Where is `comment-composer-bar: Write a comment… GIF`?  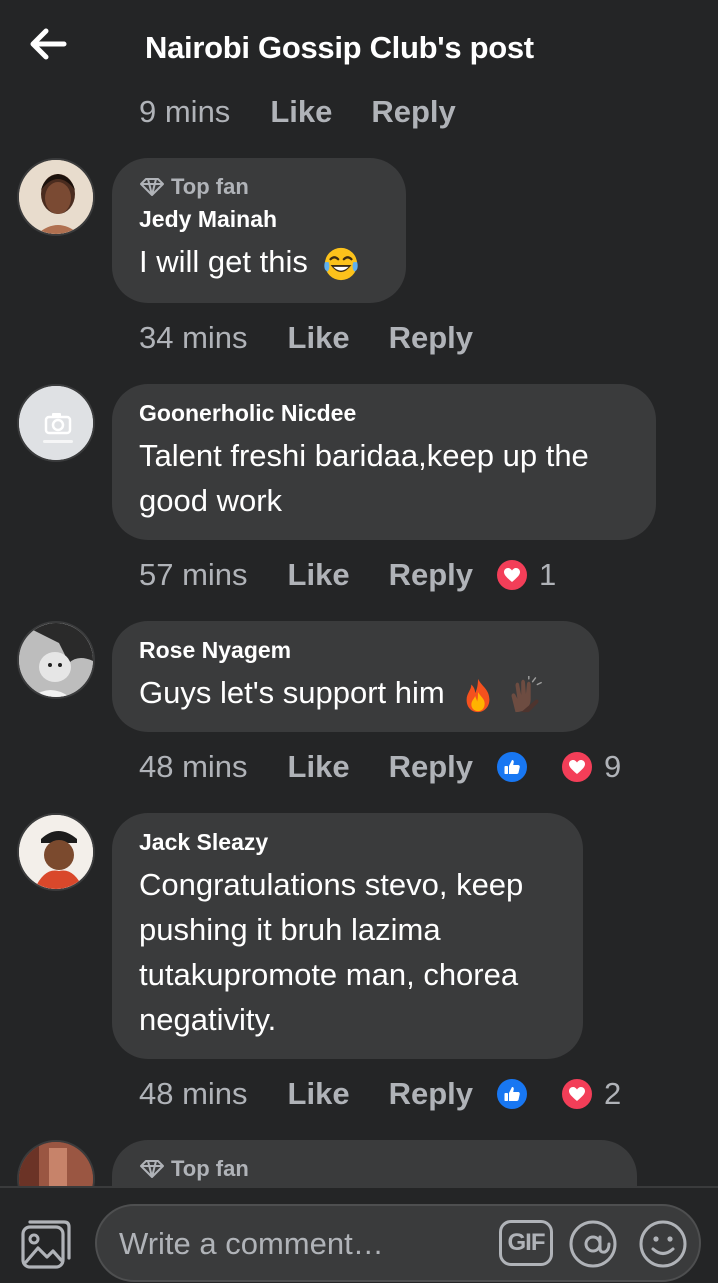 comment-composer-bar: Write a comment… GIF is located at coordinates (359, 1234).